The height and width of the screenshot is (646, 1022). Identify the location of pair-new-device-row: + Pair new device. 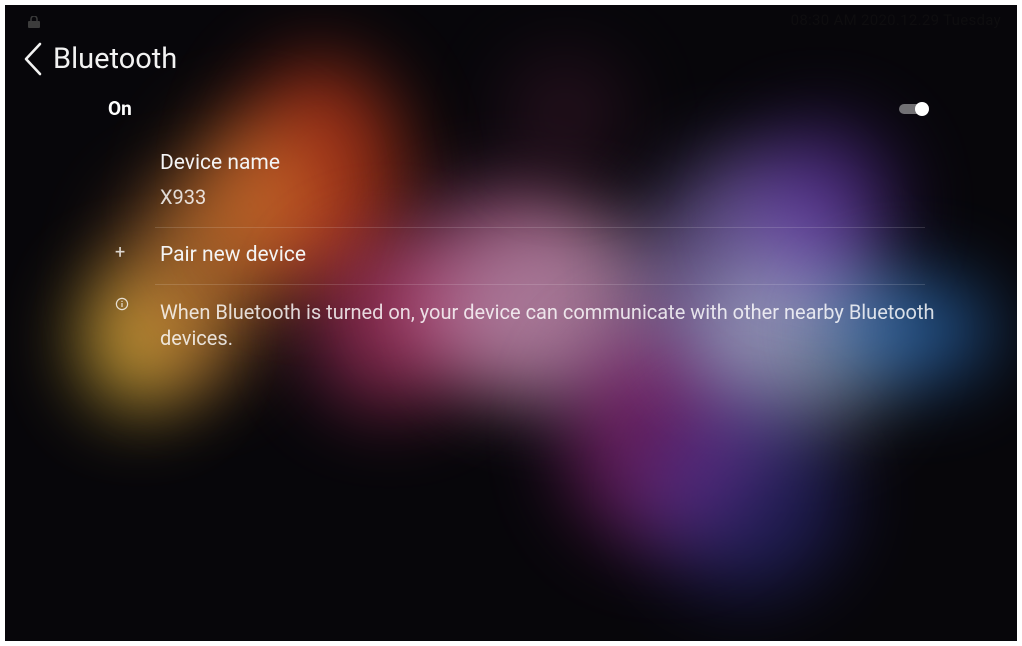
(511, 255).